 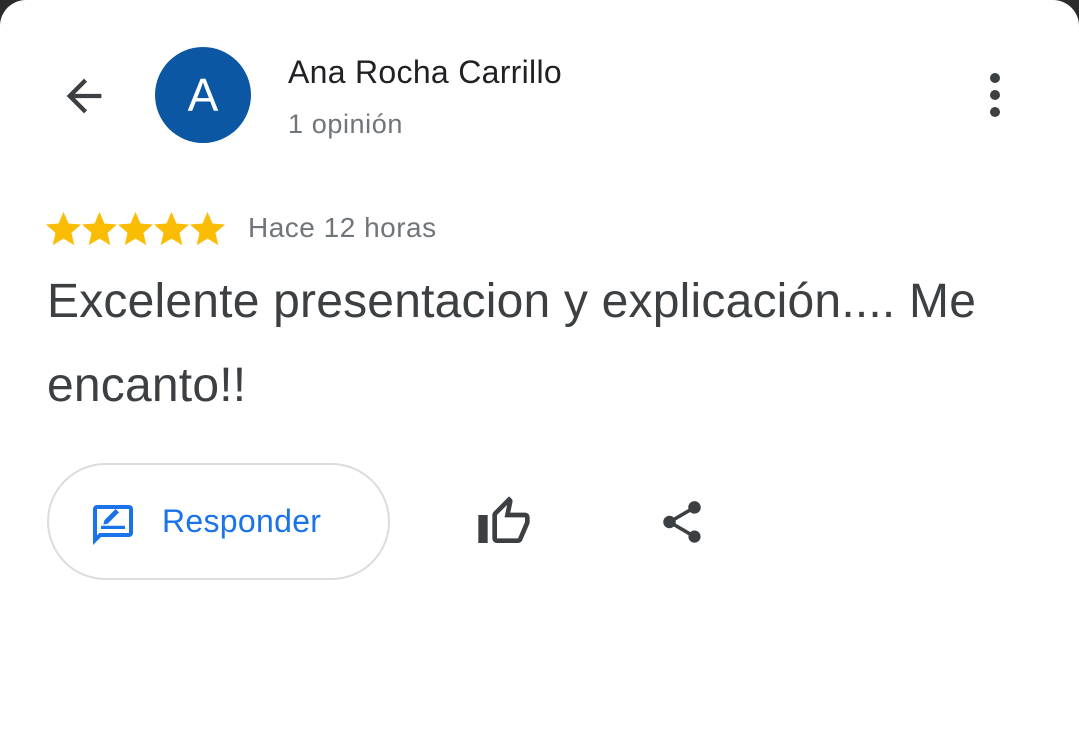 I want to click on like-button, so click(x=504, y=522).